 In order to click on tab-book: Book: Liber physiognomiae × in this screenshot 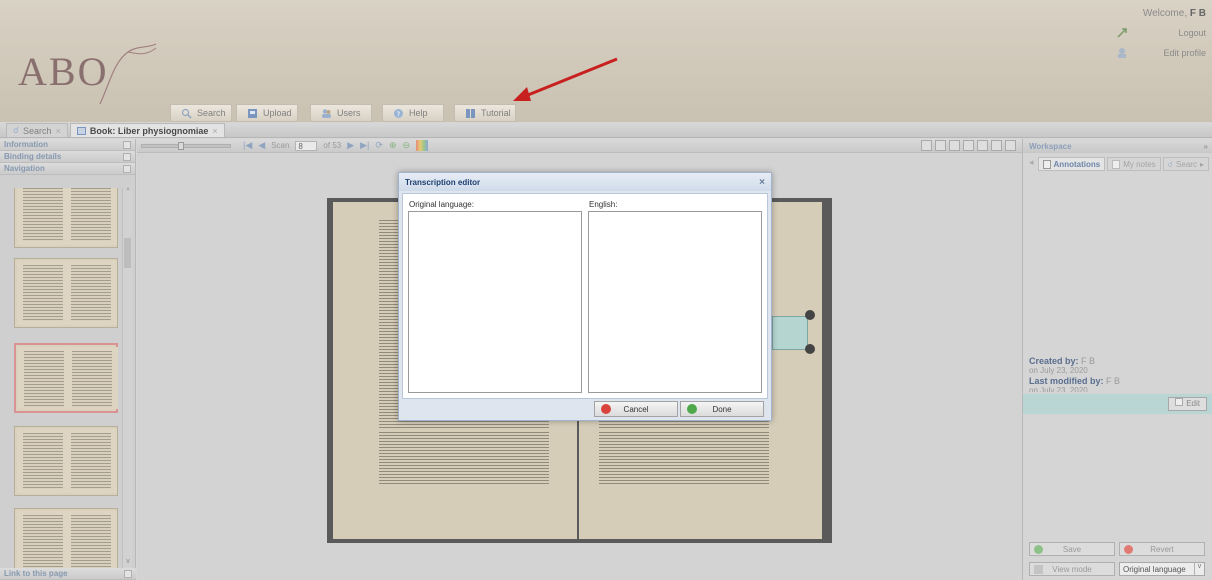, I will do `click(147, 130)`.